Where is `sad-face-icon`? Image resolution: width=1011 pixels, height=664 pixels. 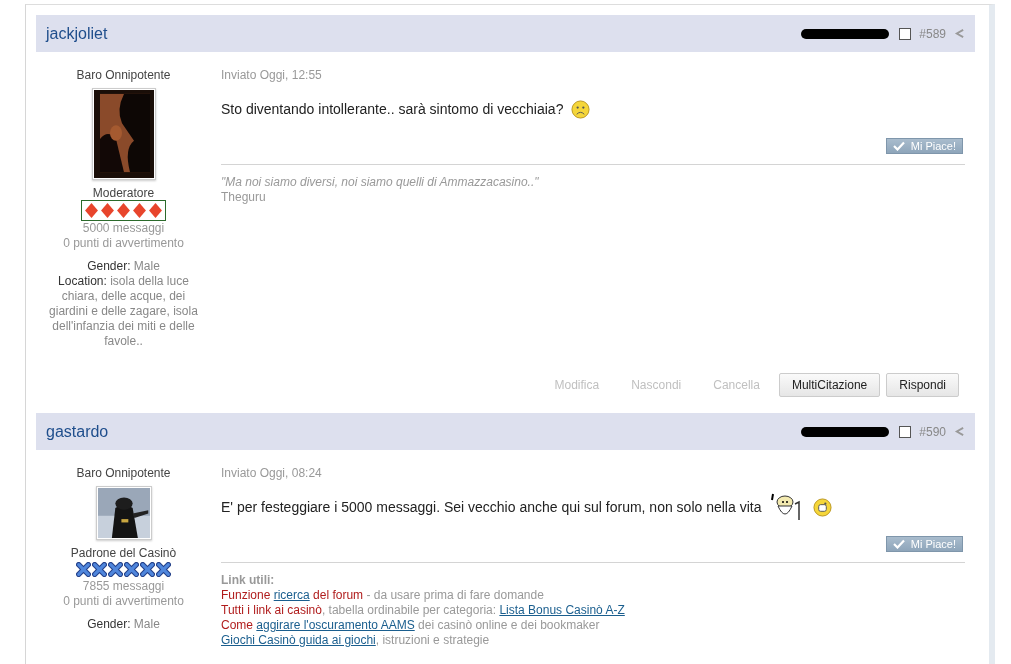
sad-face-icon is located at coordinates (581, 109).